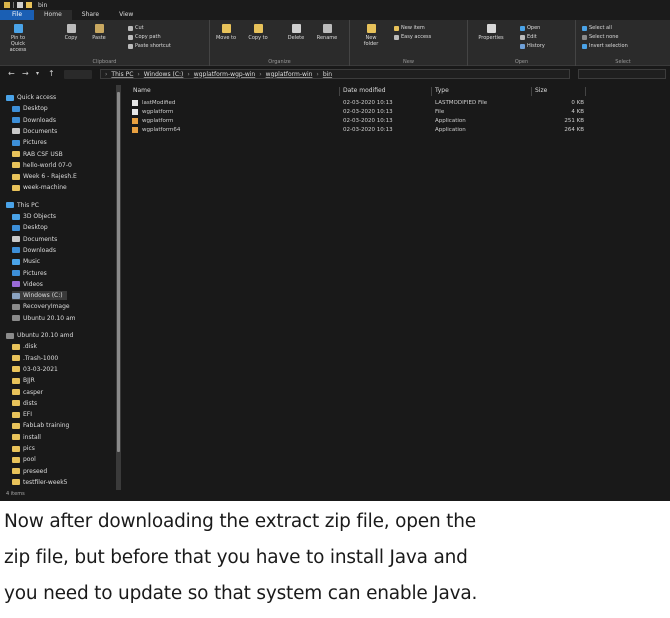  Describe the element at coordinates (39, 296) in the screenshot. I see `sidebar-item: Windows (C:)` at that location.